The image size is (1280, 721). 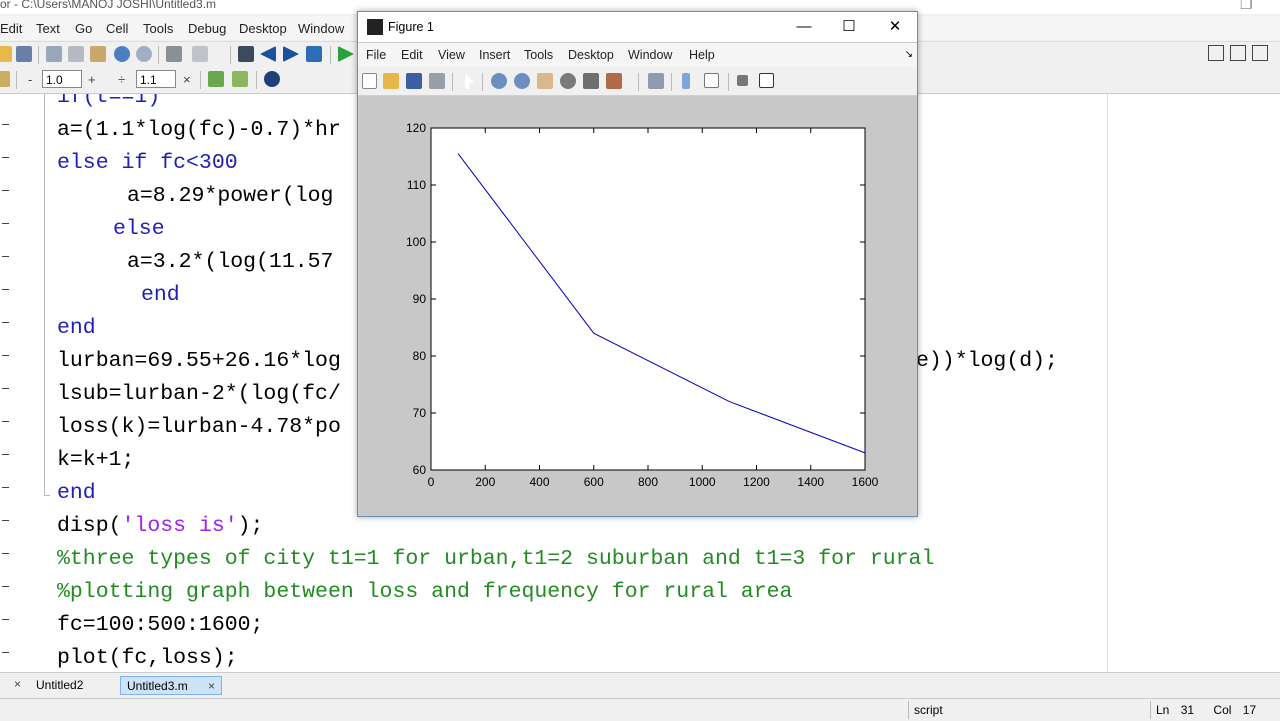 What do you see at coordinates (211, 686) in the screenshot?
I see `close-icon: ×` at bounding box center [211, 686].